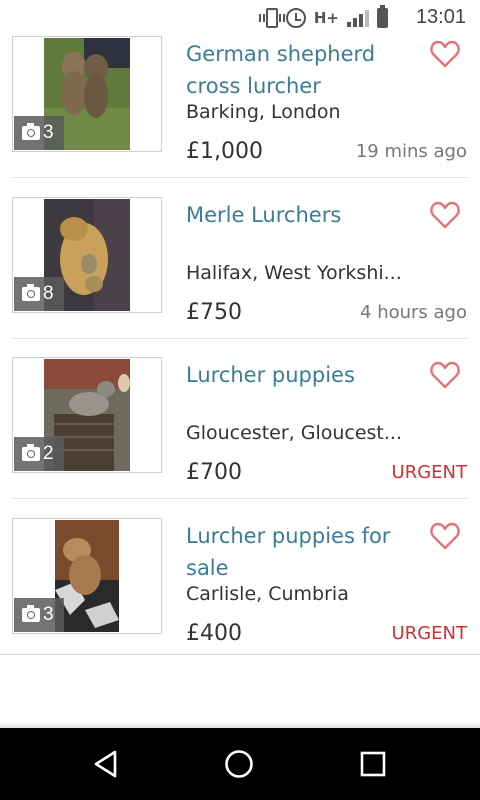 Image resolution: width=480 pixels, height=800 pixels. What do you see at coordinates (263, 112) in the screenshot?
I see `listing-location: Barking, London` at bounding box center [263, 112].